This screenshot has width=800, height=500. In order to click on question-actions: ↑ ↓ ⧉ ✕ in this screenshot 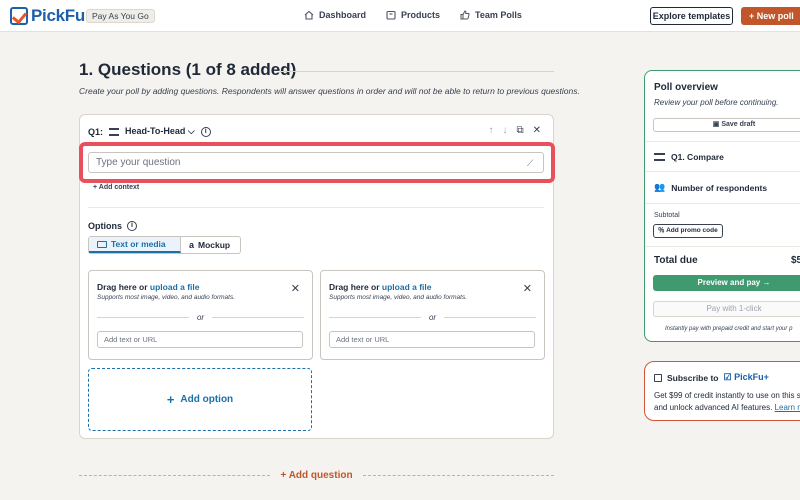, I will do `click(514, 130)`.